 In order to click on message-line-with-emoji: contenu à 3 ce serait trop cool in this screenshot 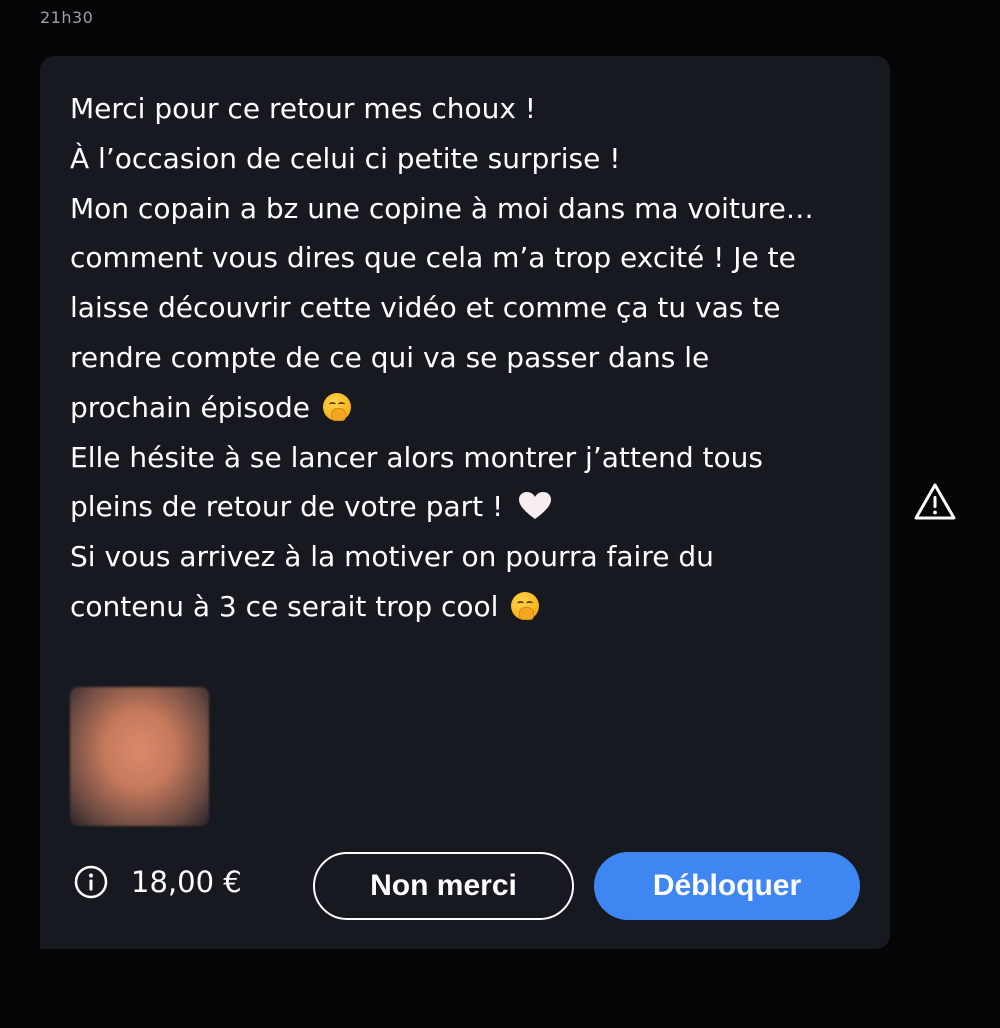, I will do `click(470, 607)`.